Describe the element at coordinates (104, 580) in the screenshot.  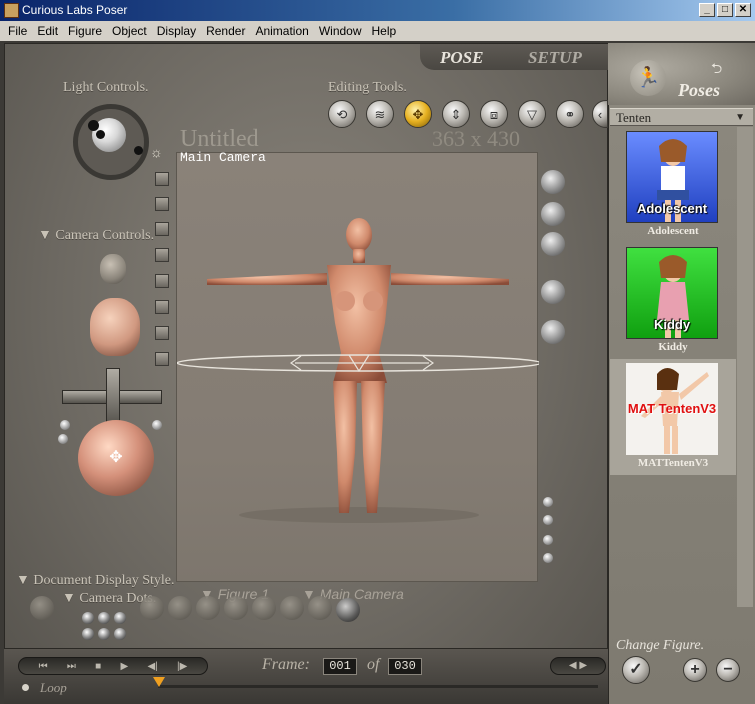
I see `document-display-style-label: Document Display Style.` at that location.